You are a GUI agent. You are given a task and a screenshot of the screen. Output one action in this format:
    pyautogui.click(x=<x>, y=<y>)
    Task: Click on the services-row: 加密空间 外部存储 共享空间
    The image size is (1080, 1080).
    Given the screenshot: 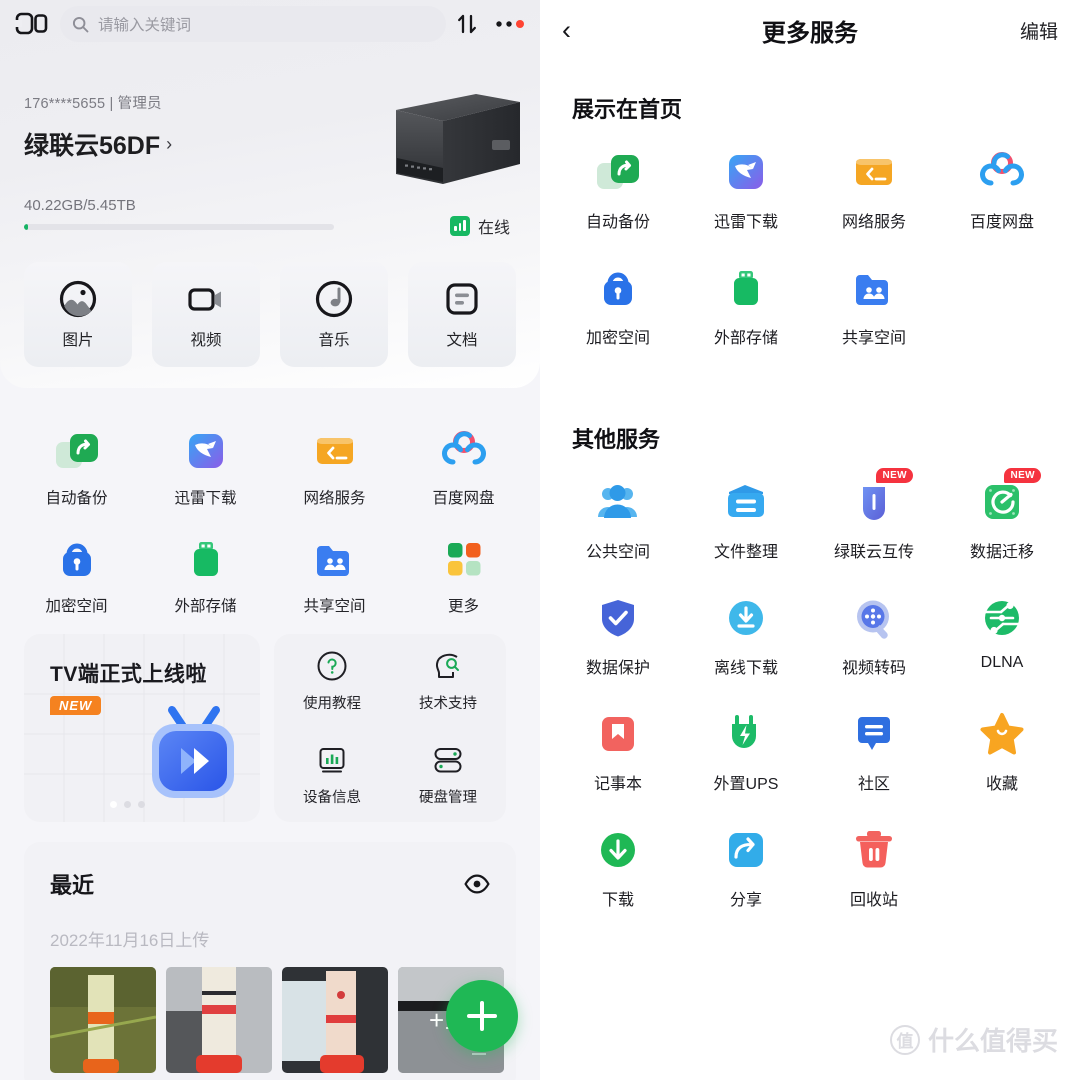 What is the action you would take?
    pyautogui.click(x=810, y=298)
    